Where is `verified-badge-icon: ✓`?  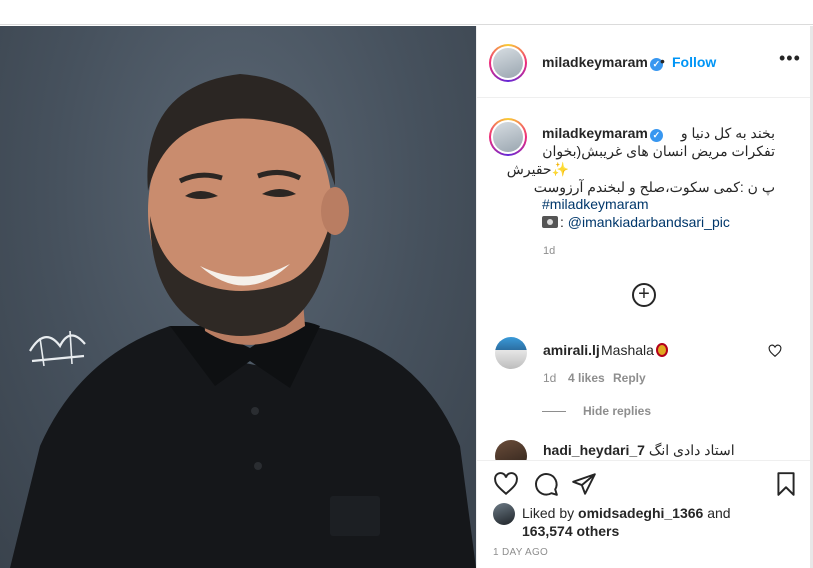 verified-badge-icon: ✓ is located at coordinates (656, 135).